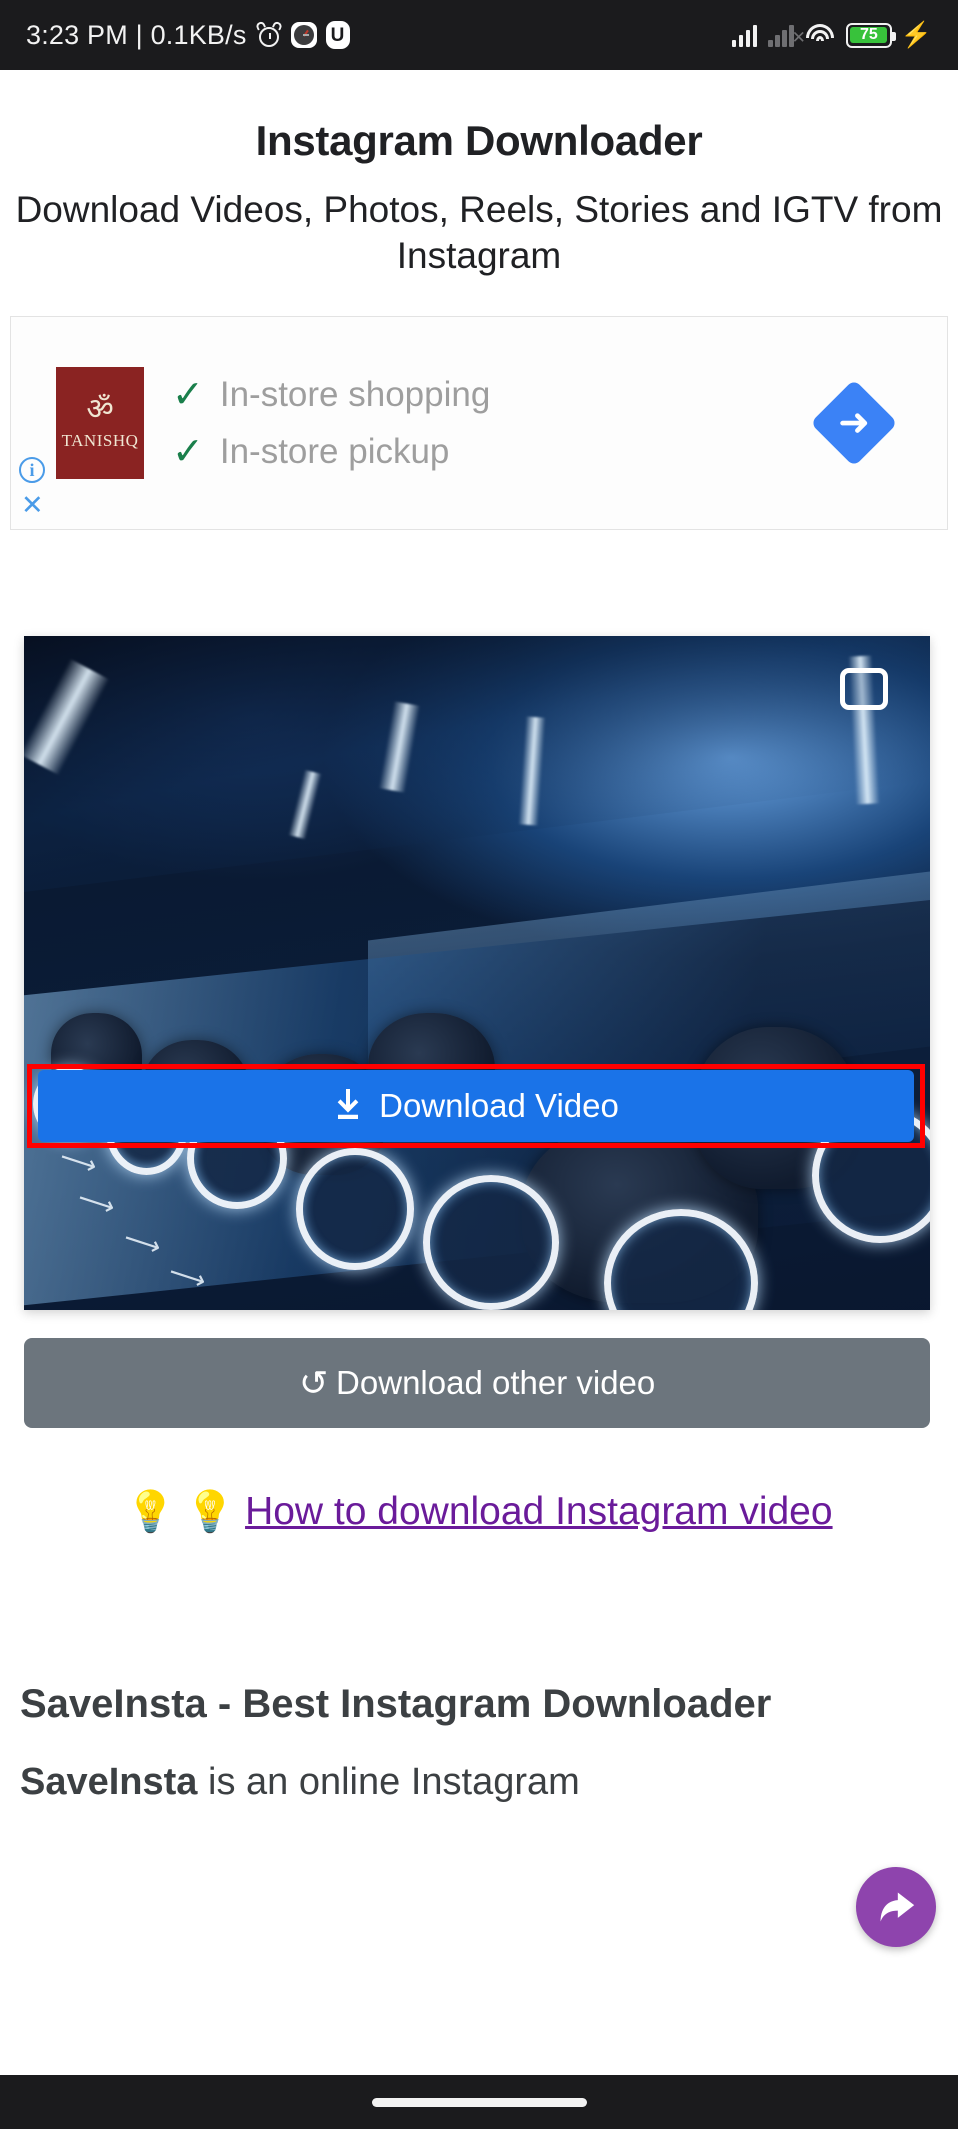 The height and width of the screenshot is (2129, 958). I want to click on ad-feature-row: ✓ In-store shopping, so click(331, 394).